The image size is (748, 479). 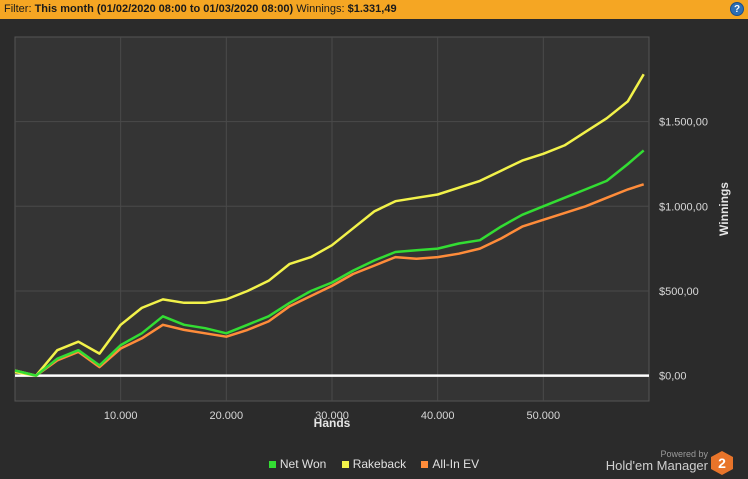 What do you see at coordinates (332, 423) in the screenshot?
I see `x-axis-label: Hands` at bounding box center [332, 423].